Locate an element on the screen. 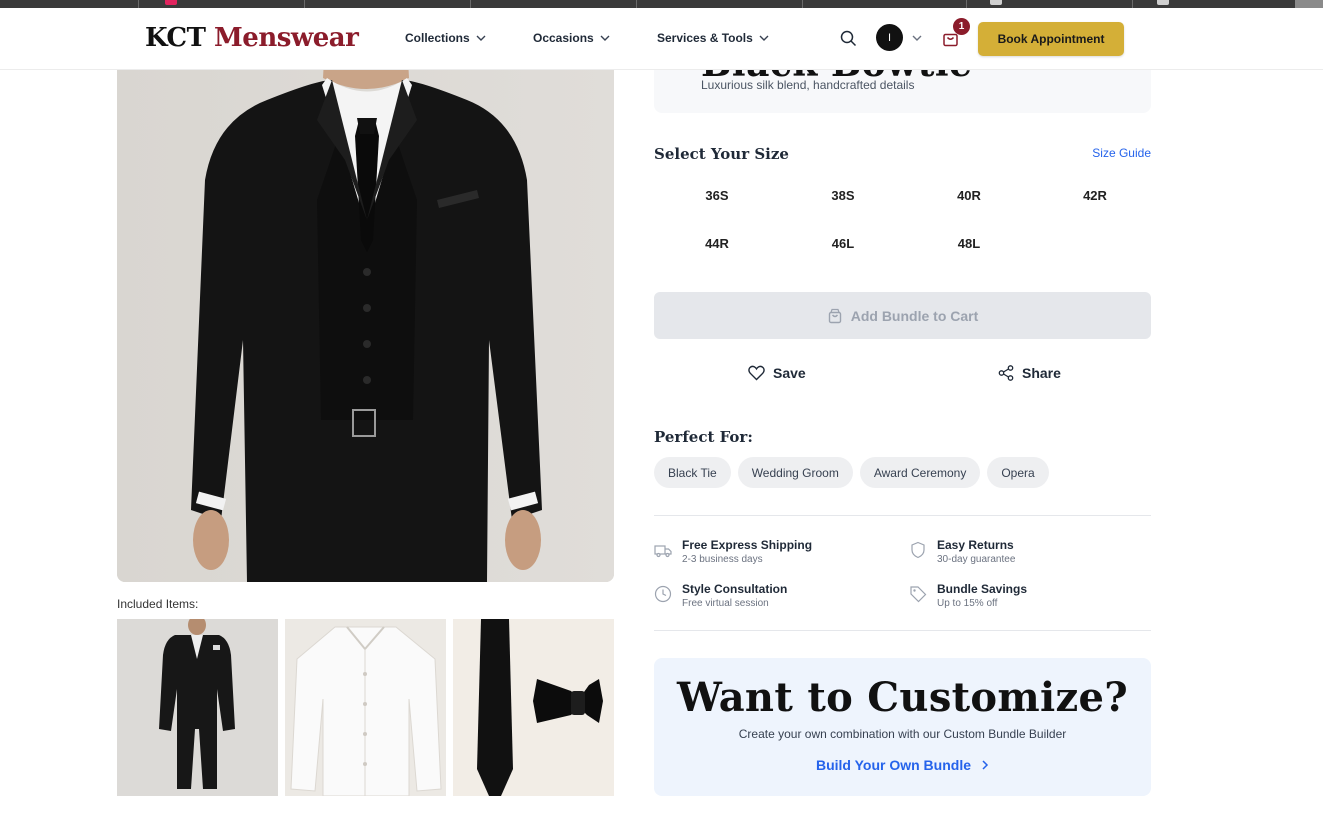 This screenshot has height=827, width=1323. search-icon is located at coordinates (848, 38).